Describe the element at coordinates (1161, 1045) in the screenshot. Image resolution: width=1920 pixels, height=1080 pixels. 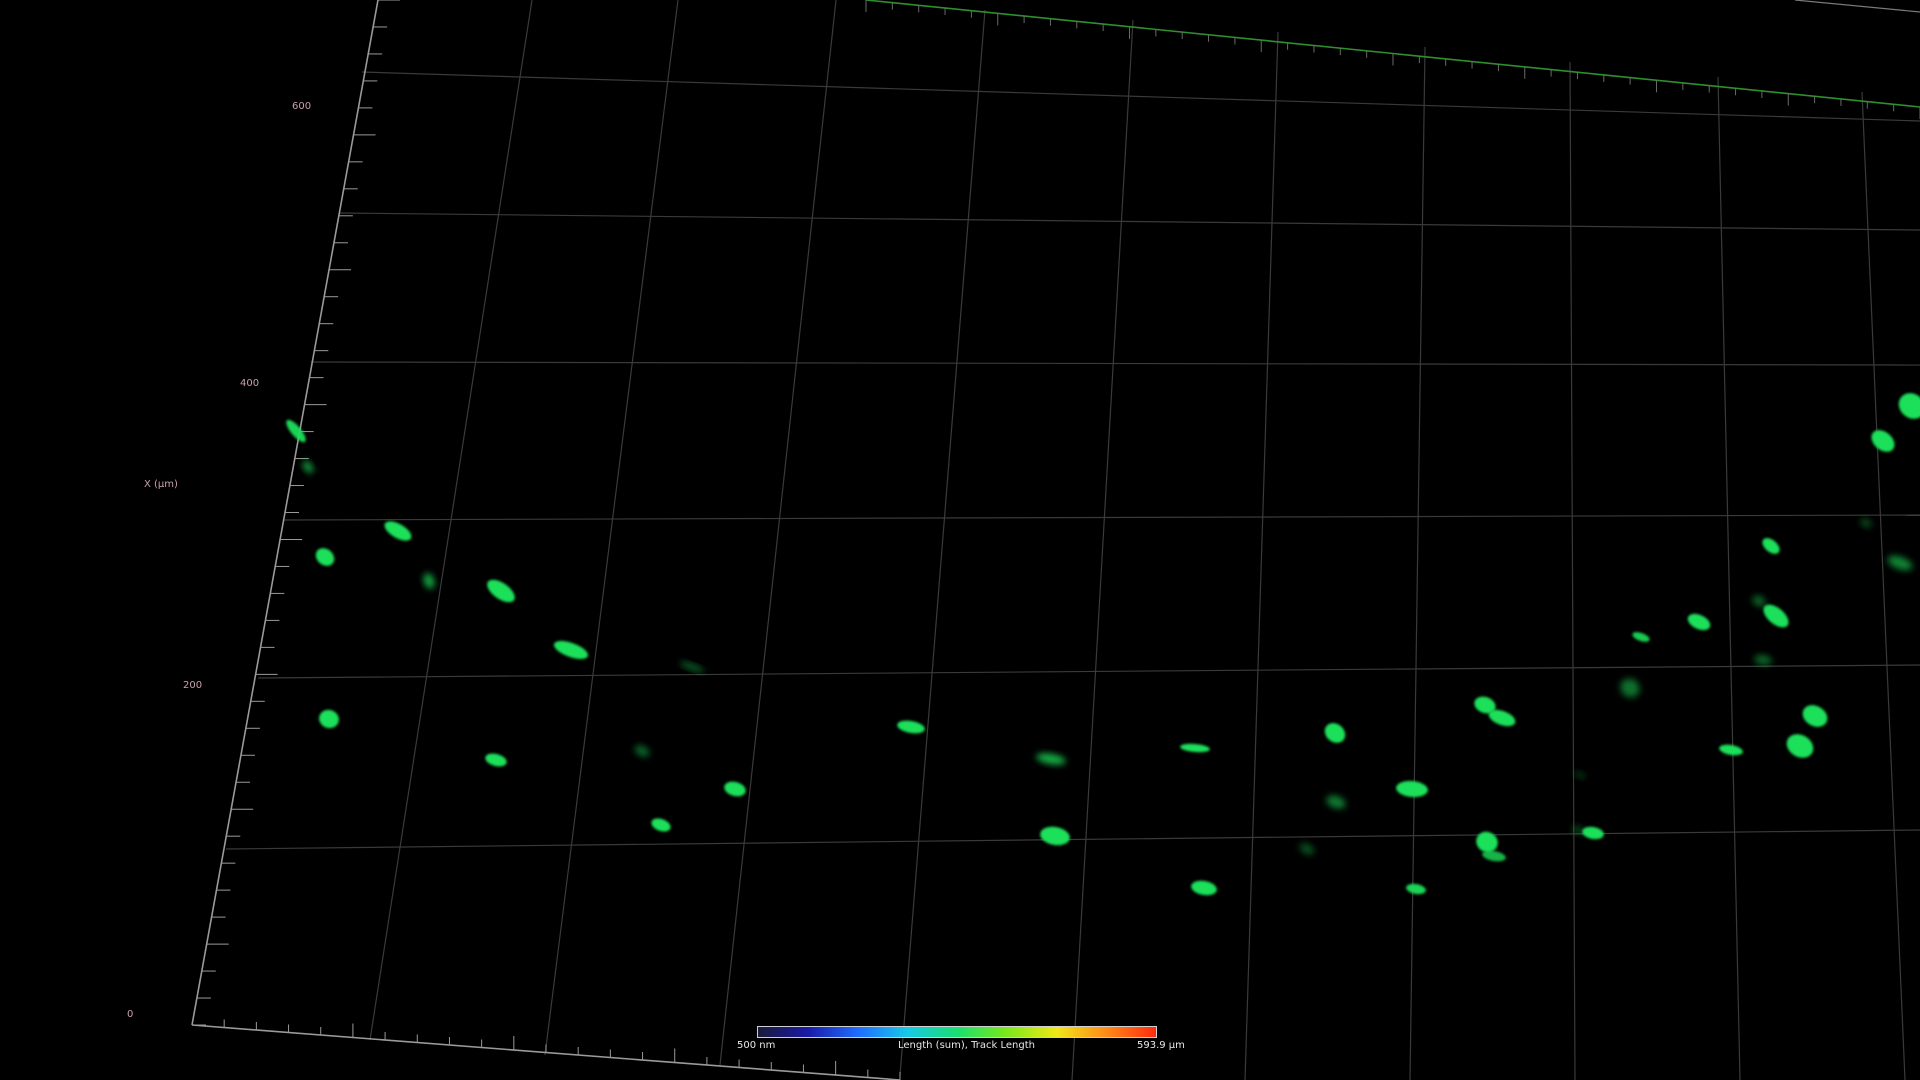
I see `colorbar-max-label: 593.9 µm` at that location.